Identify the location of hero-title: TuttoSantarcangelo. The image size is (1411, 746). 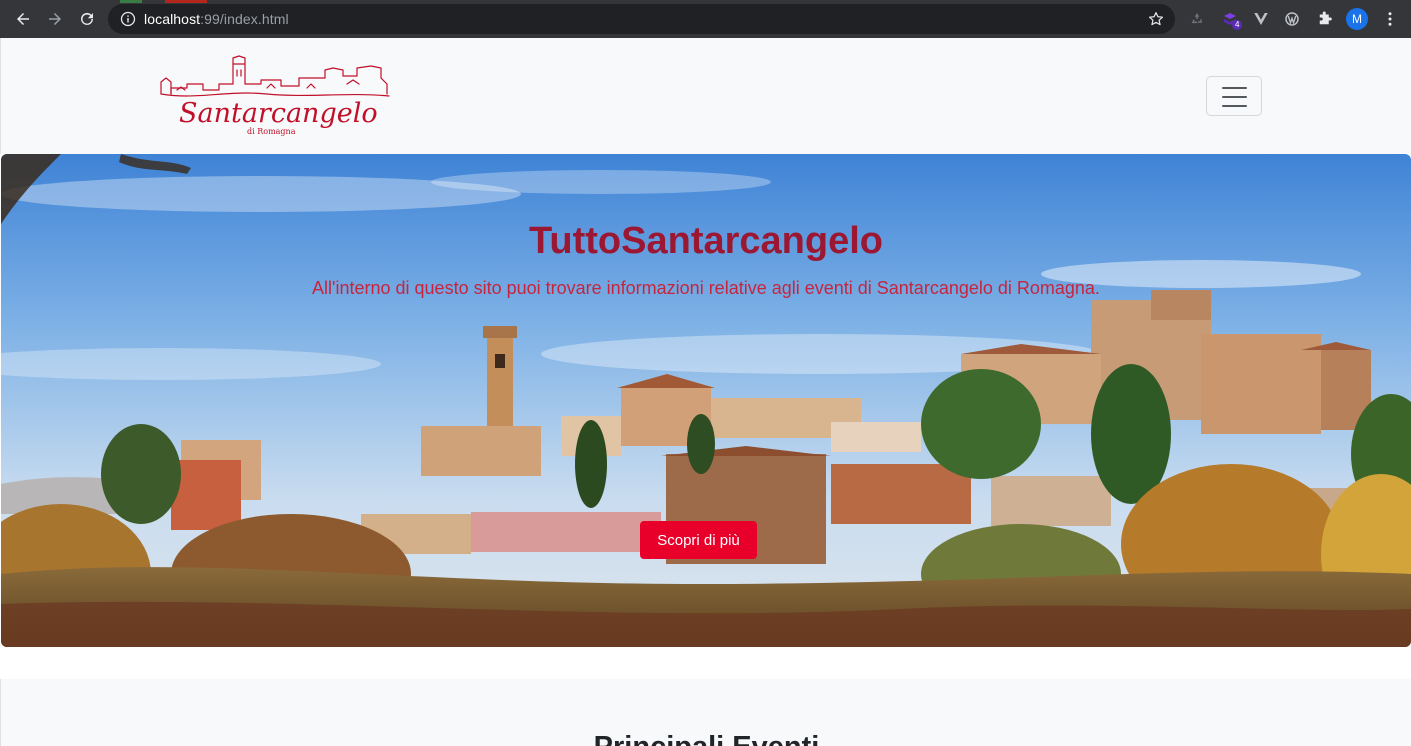
(706, 241).